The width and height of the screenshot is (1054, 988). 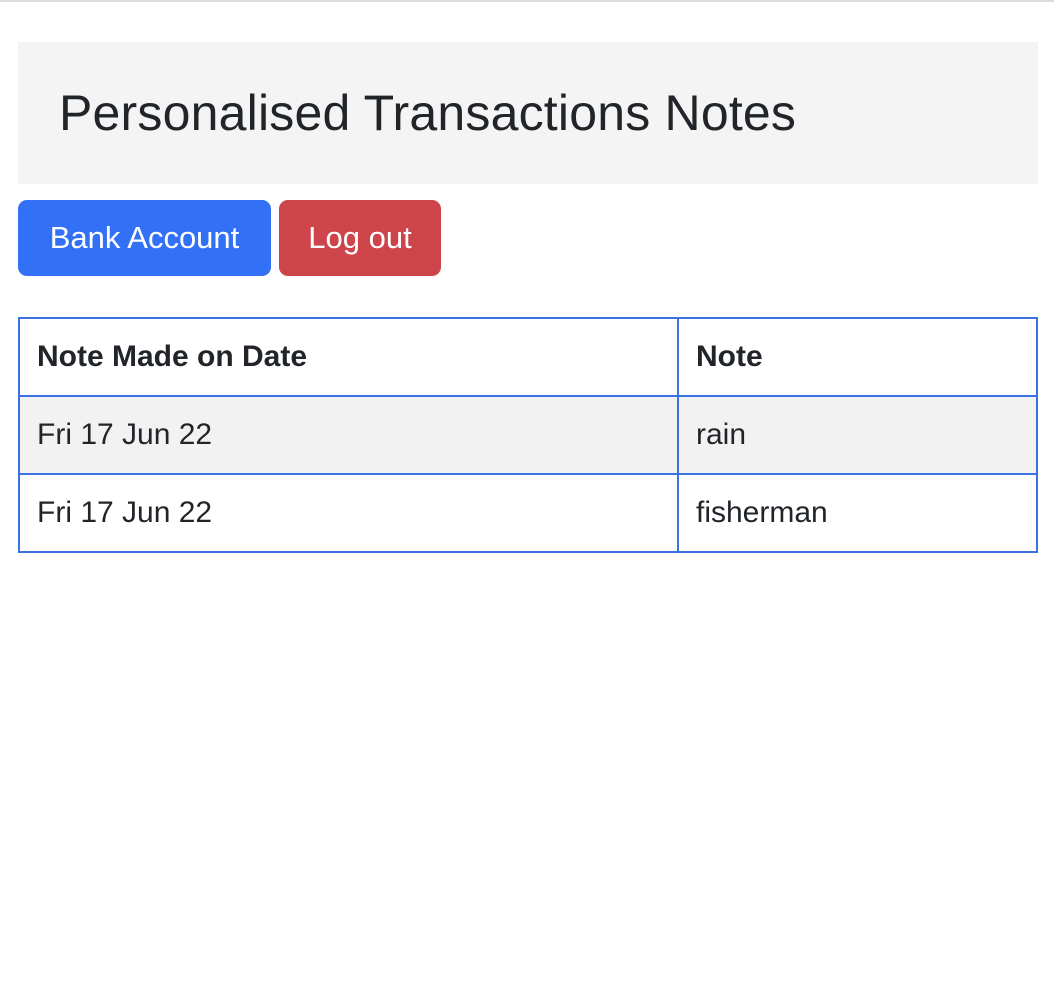 I want to click on column-header-note: Note, so click(x=857, y=357).